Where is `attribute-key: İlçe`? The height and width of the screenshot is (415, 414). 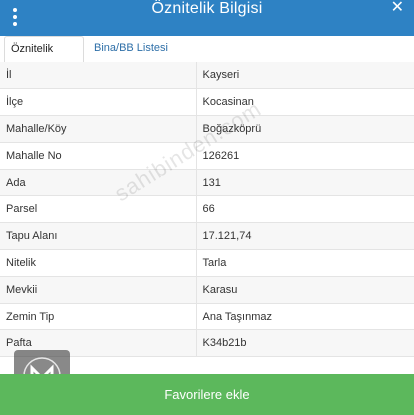 attribute-key: İlçe is located at coordinates (98, 102).